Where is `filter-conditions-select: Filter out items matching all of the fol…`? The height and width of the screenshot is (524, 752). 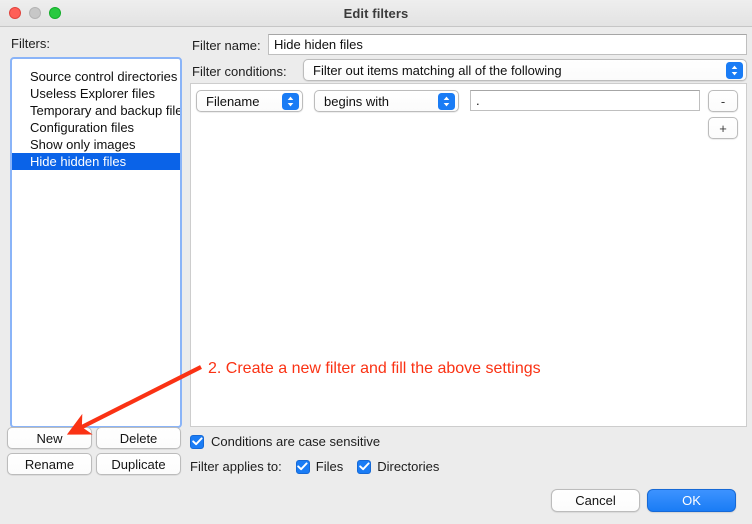 filter-conditions-select: Filter out items matching all of the fol… is located at coordinates (525, 70).